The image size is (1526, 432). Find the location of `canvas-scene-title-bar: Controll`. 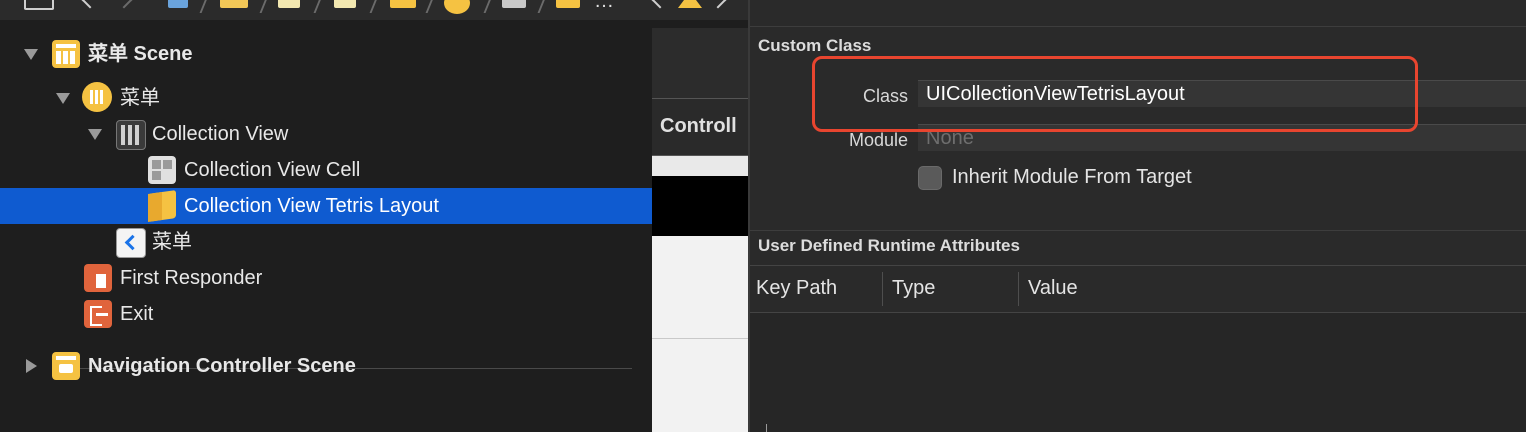

canvas-scene-title-bar: Controll is located at coordinates (700, 127).